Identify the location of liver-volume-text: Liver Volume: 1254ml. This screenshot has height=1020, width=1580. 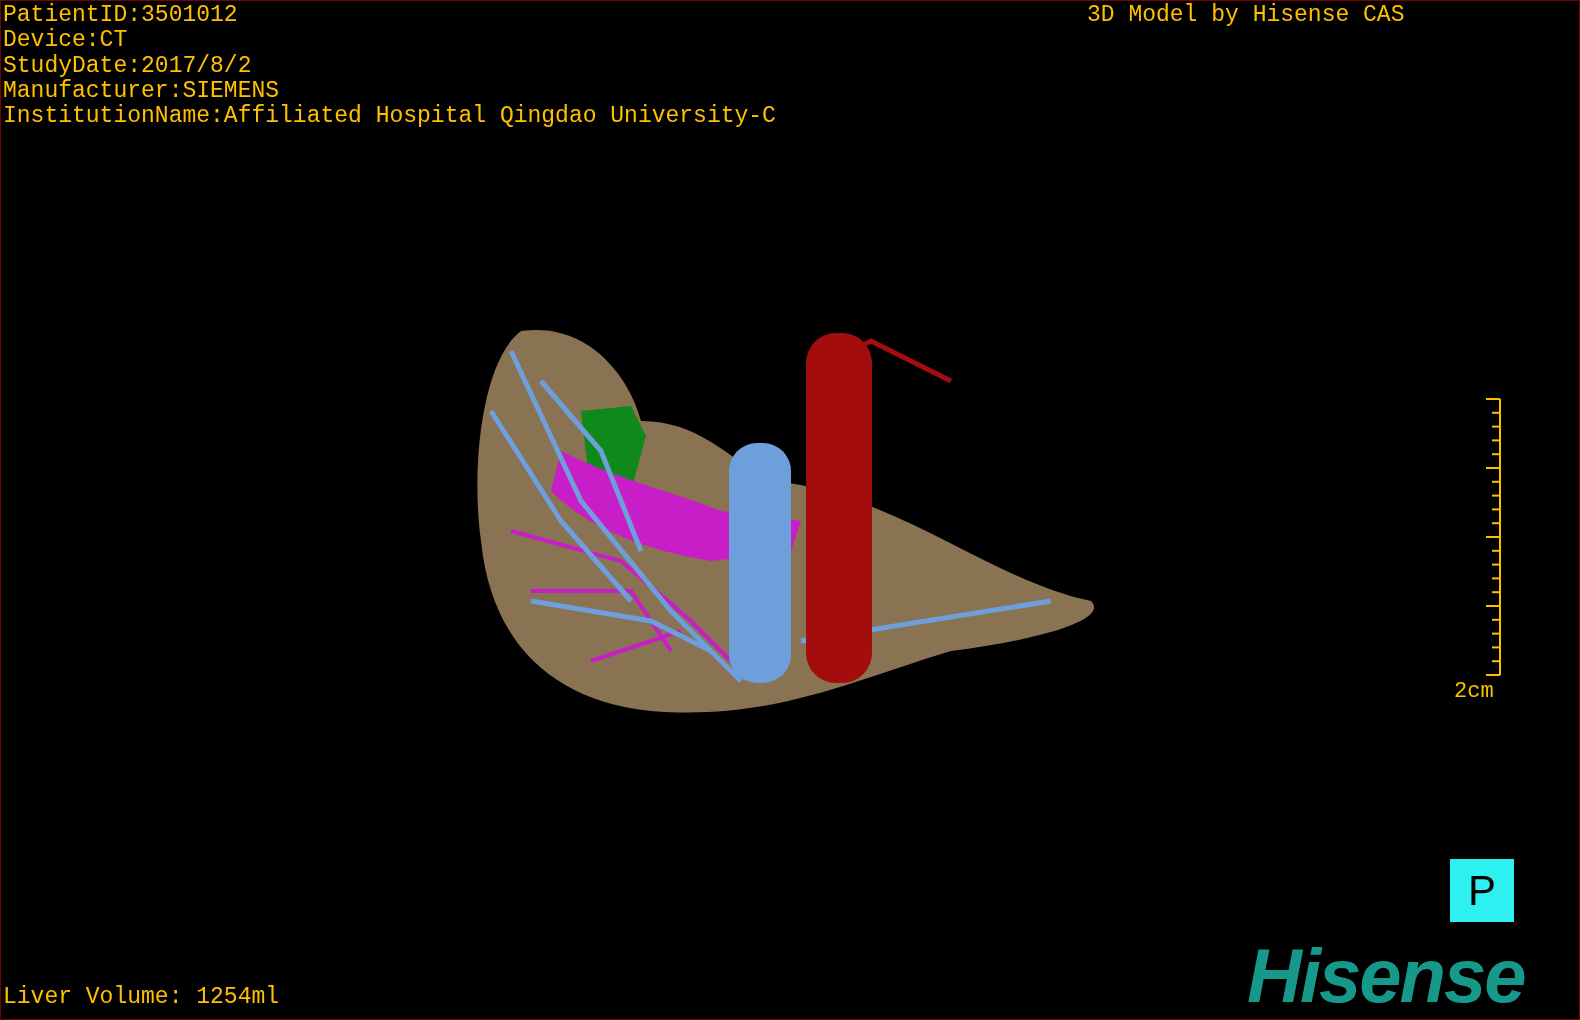
(141, 997).